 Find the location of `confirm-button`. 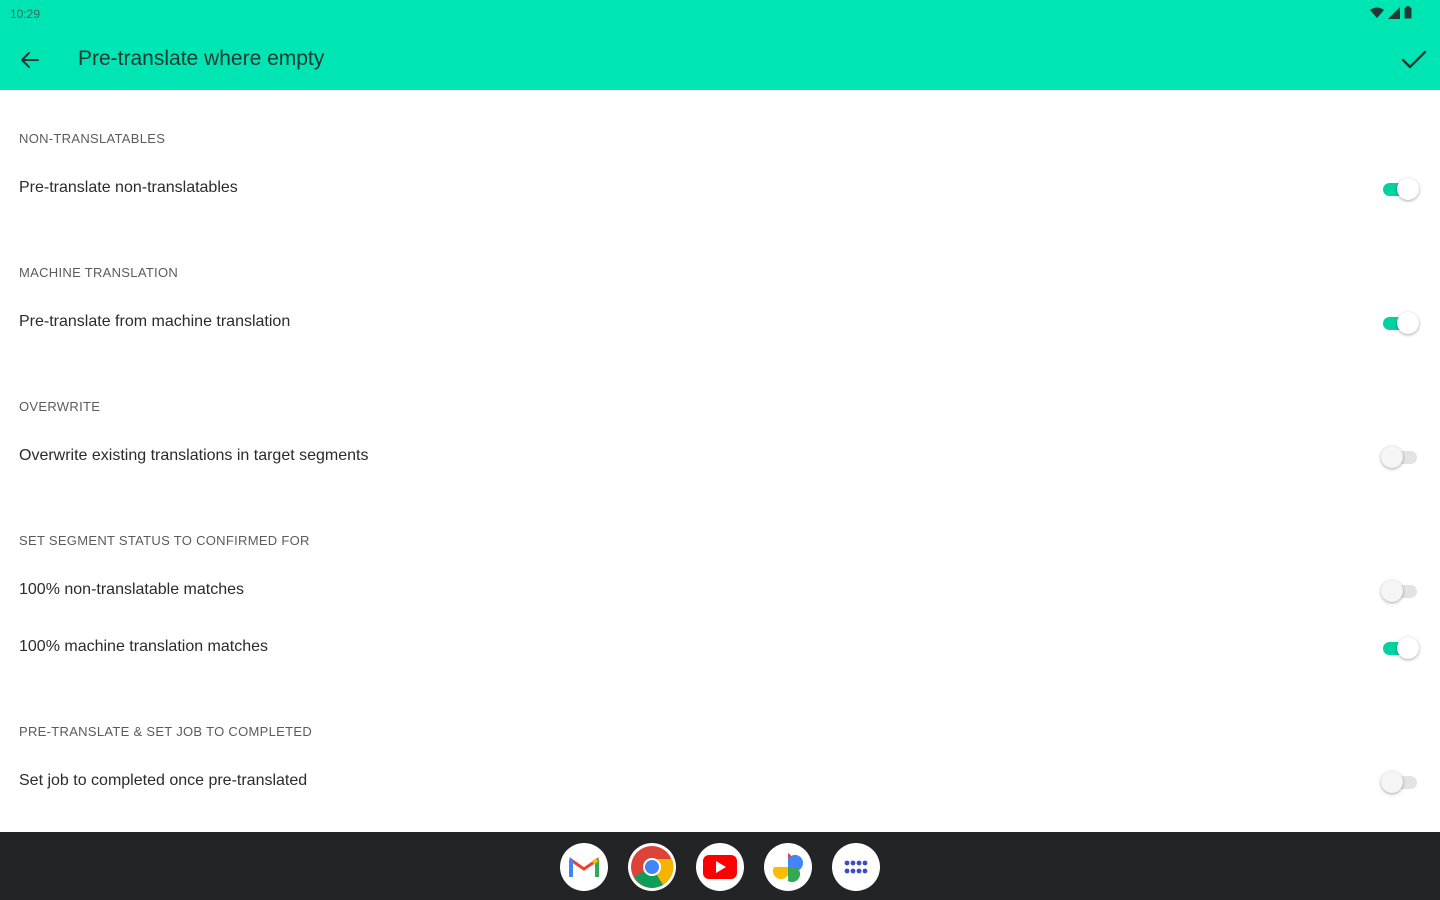

confirm-button is located at coordinates (1414, 60).